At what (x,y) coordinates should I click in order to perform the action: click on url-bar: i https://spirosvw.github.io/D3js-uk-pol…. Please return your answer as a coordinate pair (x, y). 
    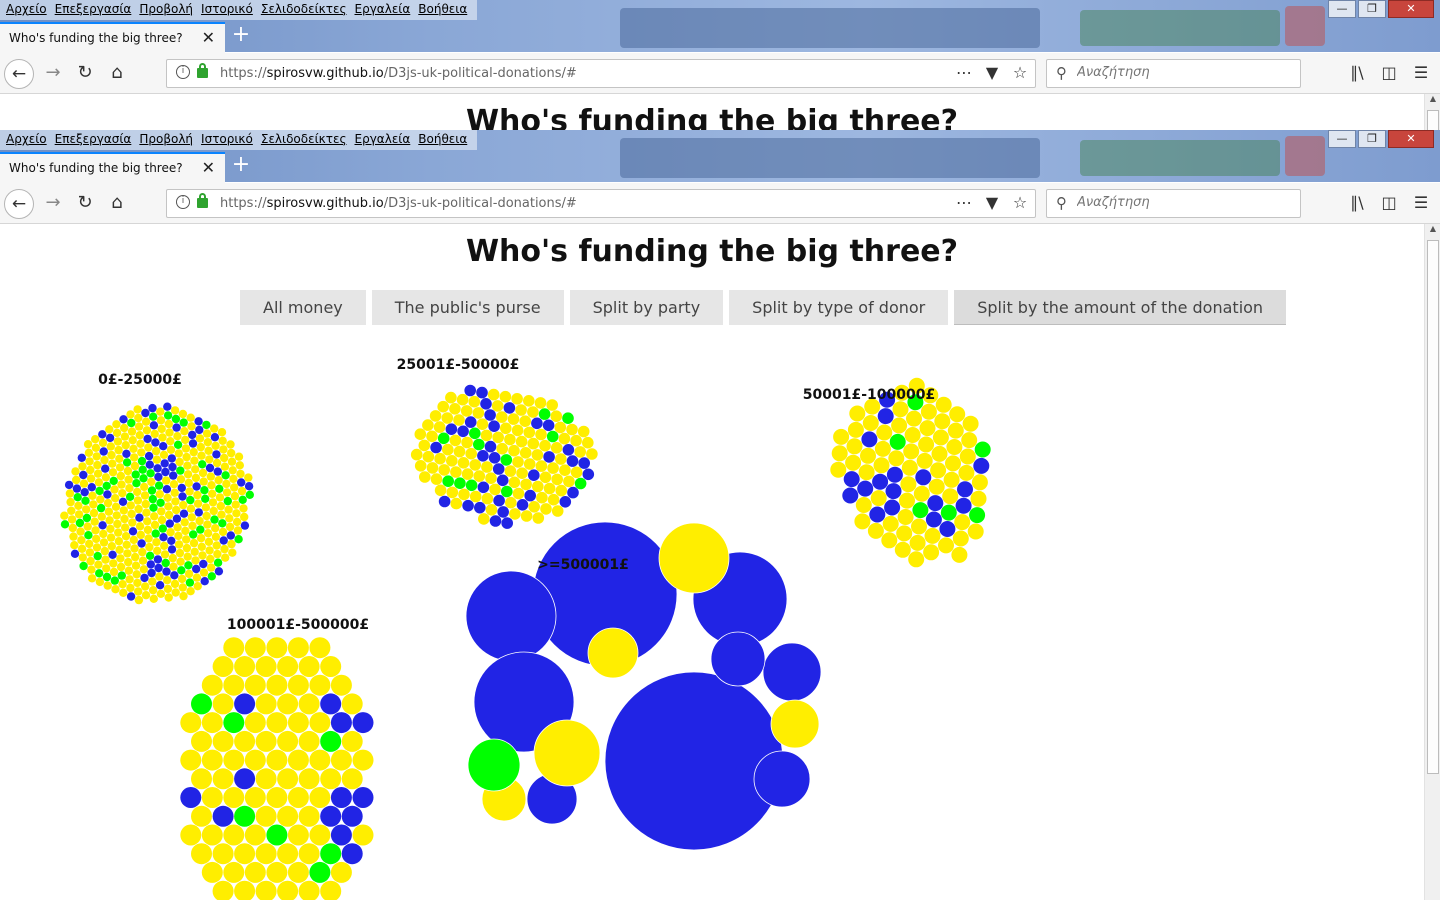
    Looking at the image, I should click on (601, 203).